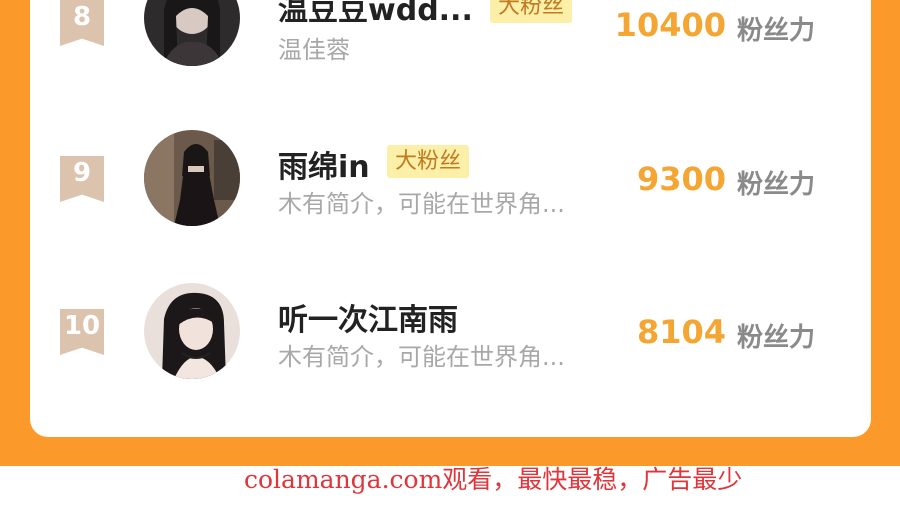 Image resolution: width=900 pixels, height=529 pixels. What do you see at coordinates (670, 25) in the screenshot?
I see `fan-power-score: 10400` at bounding box center [670, 25].